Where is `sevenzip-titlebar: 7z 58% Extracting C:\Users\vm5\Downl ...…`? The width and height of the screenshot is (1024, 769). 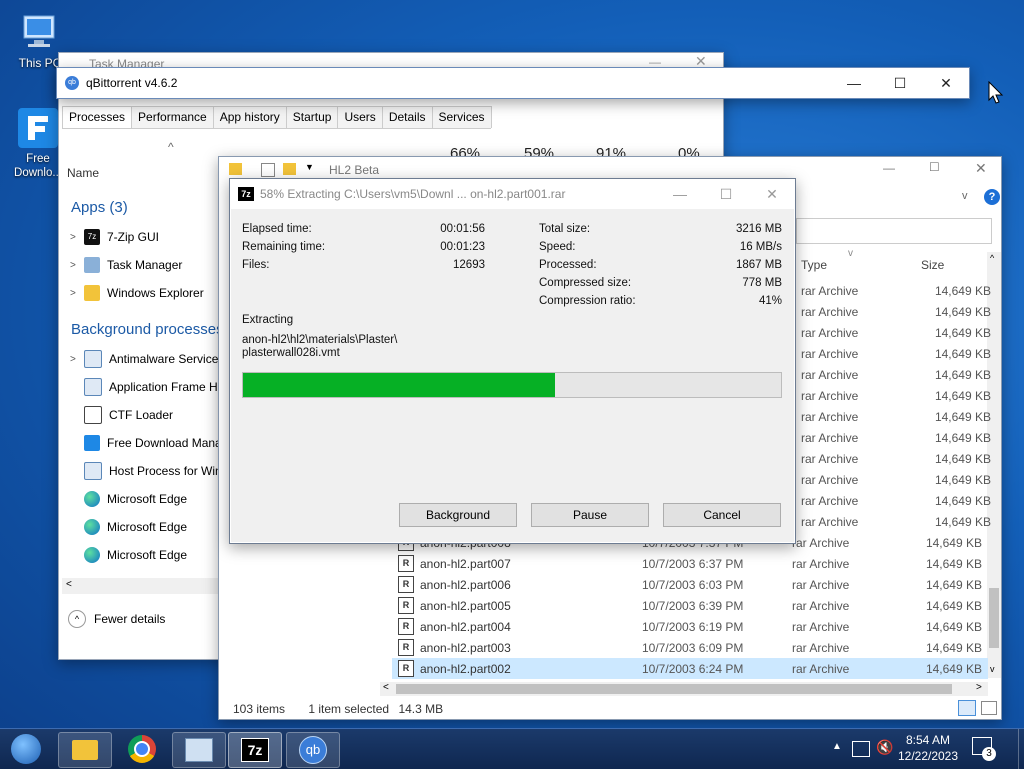
sevenzip-titlebar: 7z 58% Extracting C:\Users\vm5\Downl ...… is located at coordinates (512, 194).